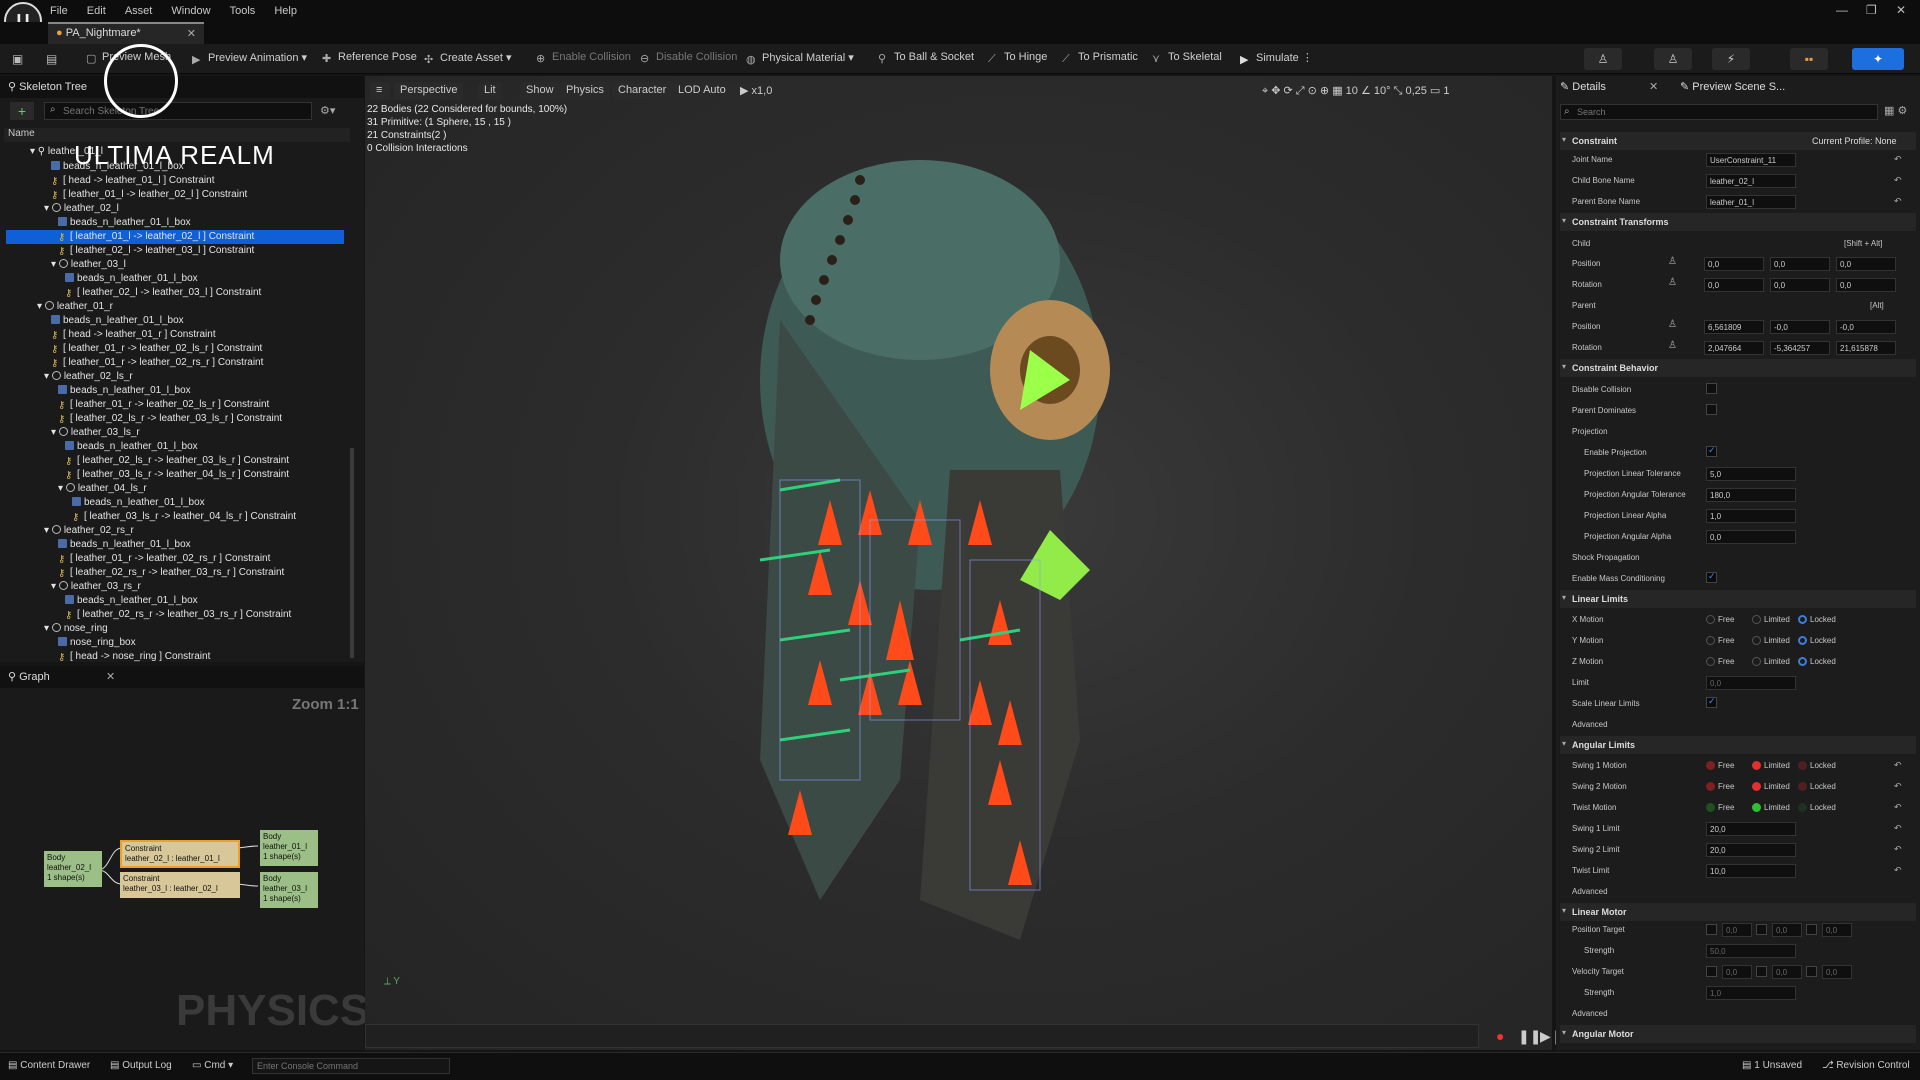 This screenshot has height=1080, width=1920. I want to click on tree-body-row: nose_ring_box, so click(97, 643).